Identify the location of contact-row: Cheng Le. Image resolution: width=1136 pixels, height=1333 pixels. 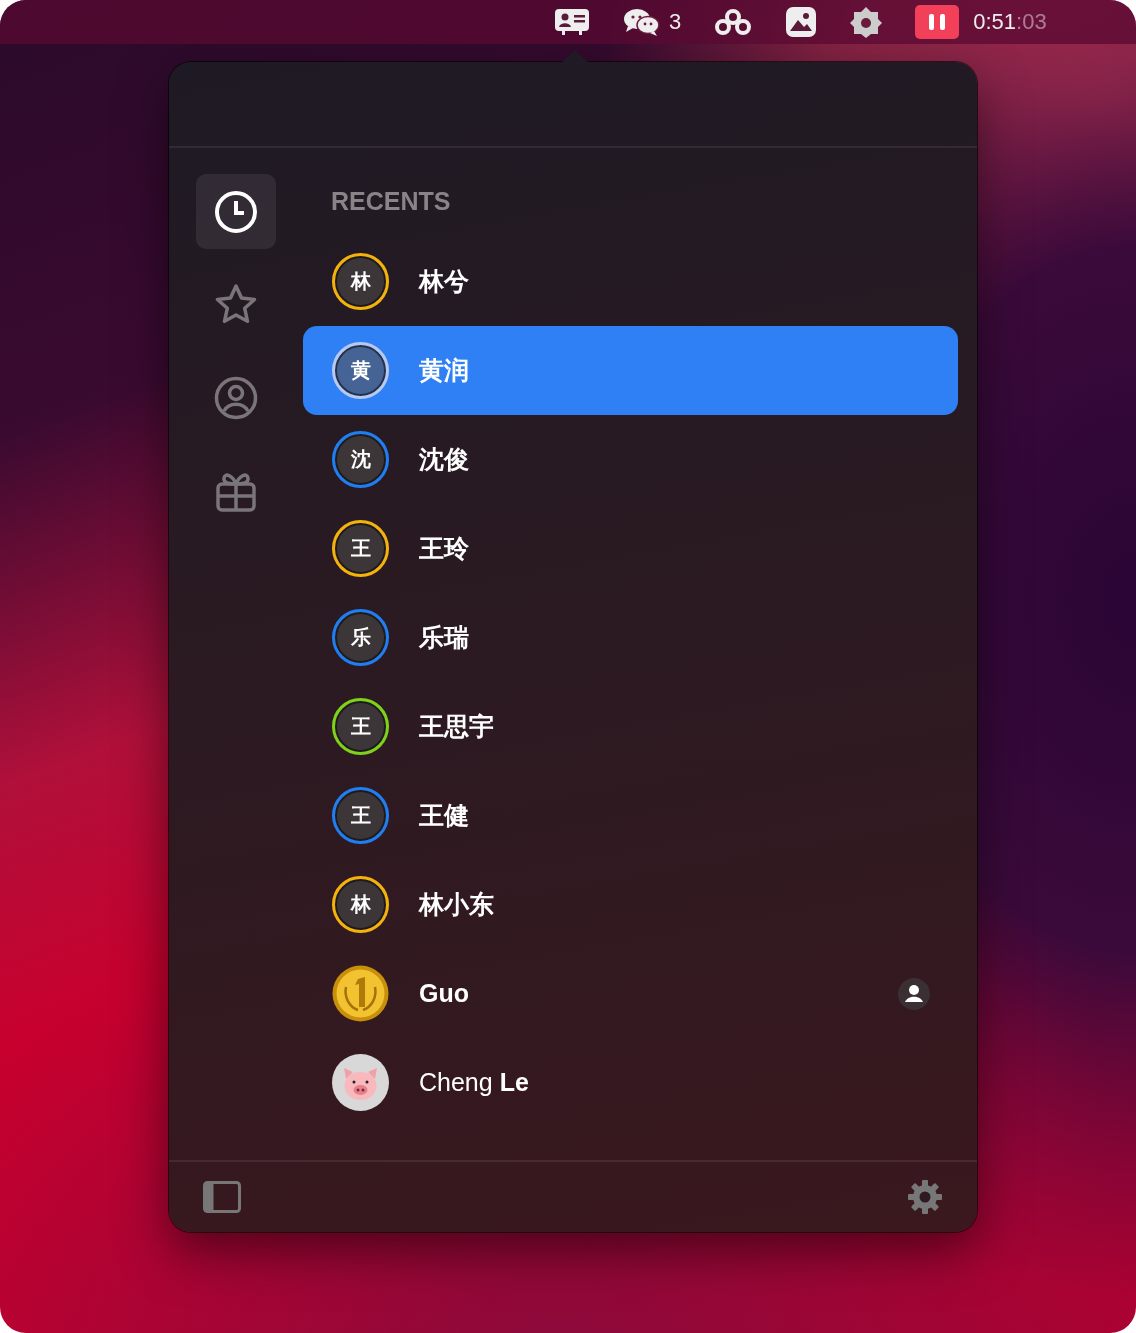
(630, 1082).